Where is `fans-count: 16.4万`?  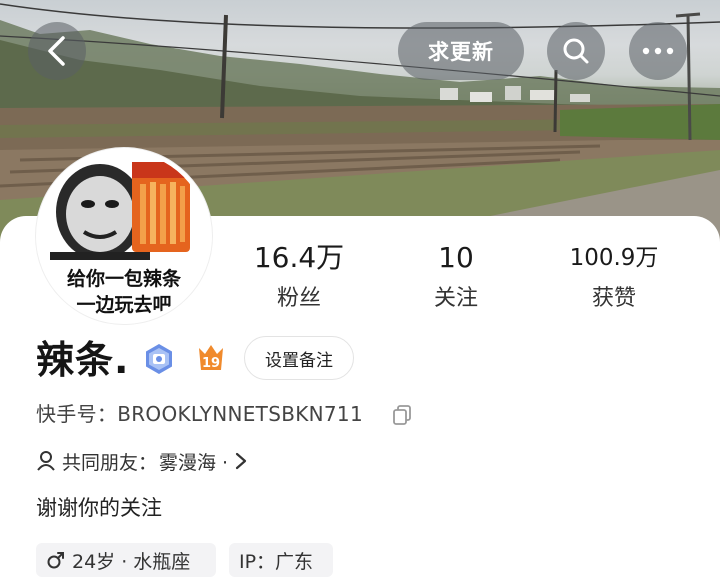 fans-count: 16.4万 is located at coordinates (299, 257).